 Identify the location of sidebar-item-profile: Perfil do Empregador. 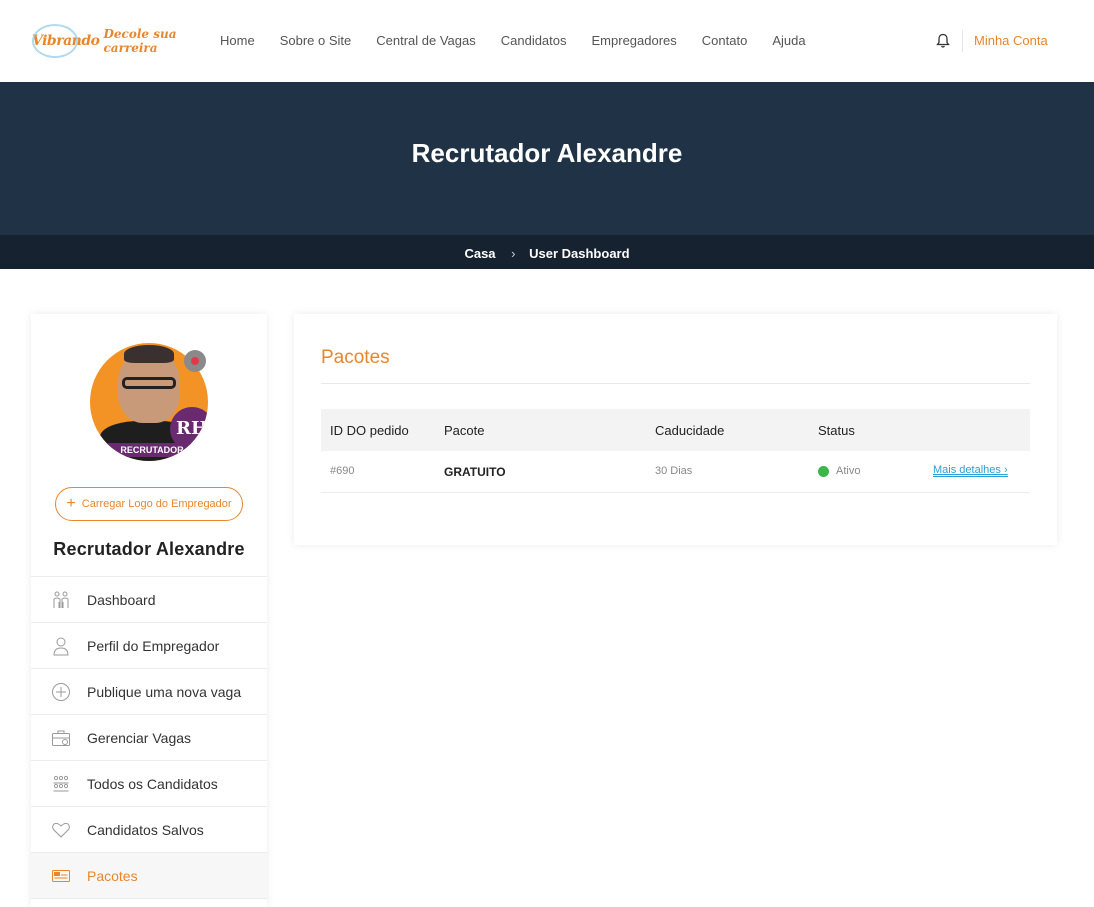
(149, 646).